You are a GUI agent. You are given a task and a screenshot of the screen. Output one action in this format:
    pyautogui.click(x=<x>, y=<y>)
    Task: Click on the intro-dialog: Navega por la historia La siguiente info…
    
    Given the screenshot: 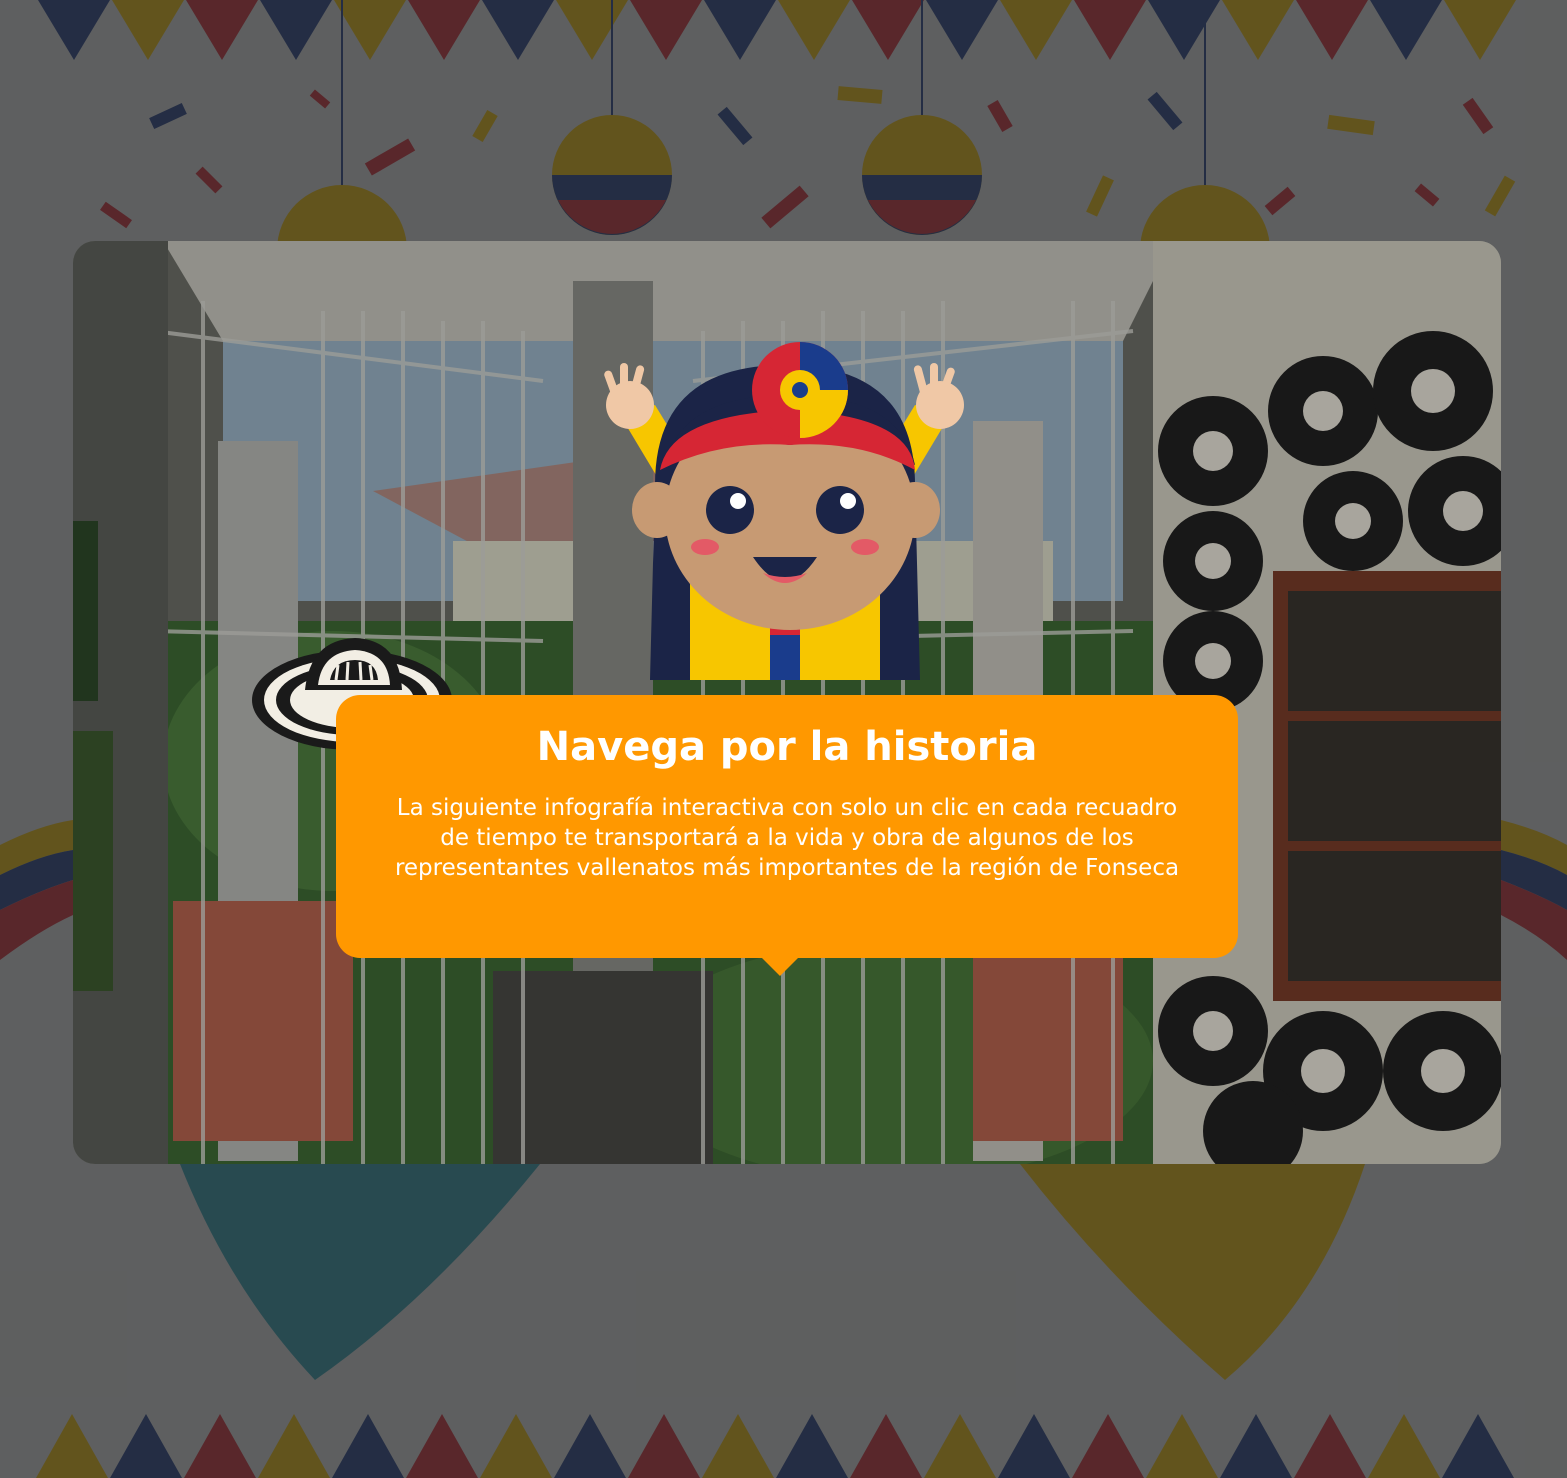 What is the action you would take?
    pyautogui.click(x=787, y=826)
    